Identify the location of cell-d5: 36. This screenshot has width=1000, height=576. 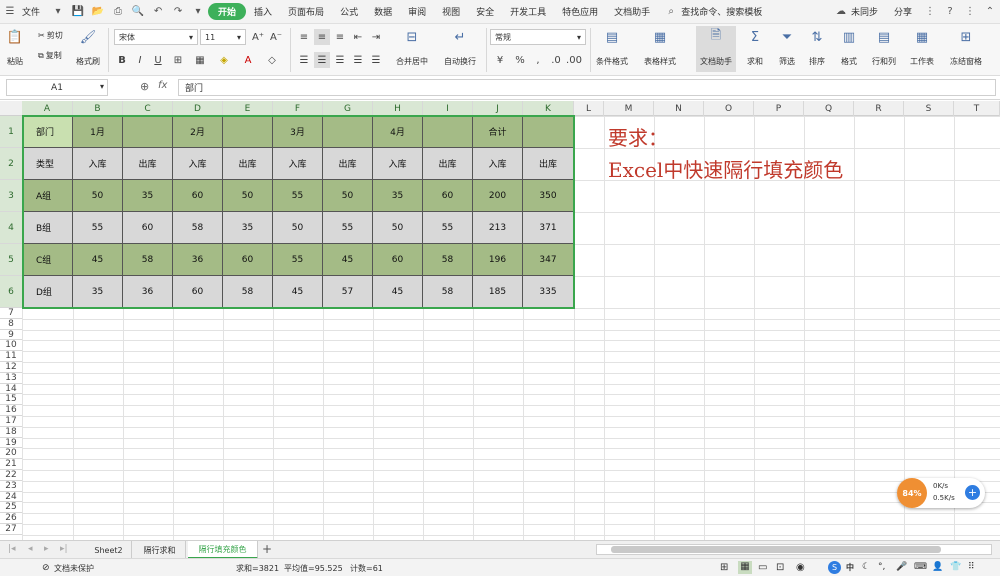
(198, 260).